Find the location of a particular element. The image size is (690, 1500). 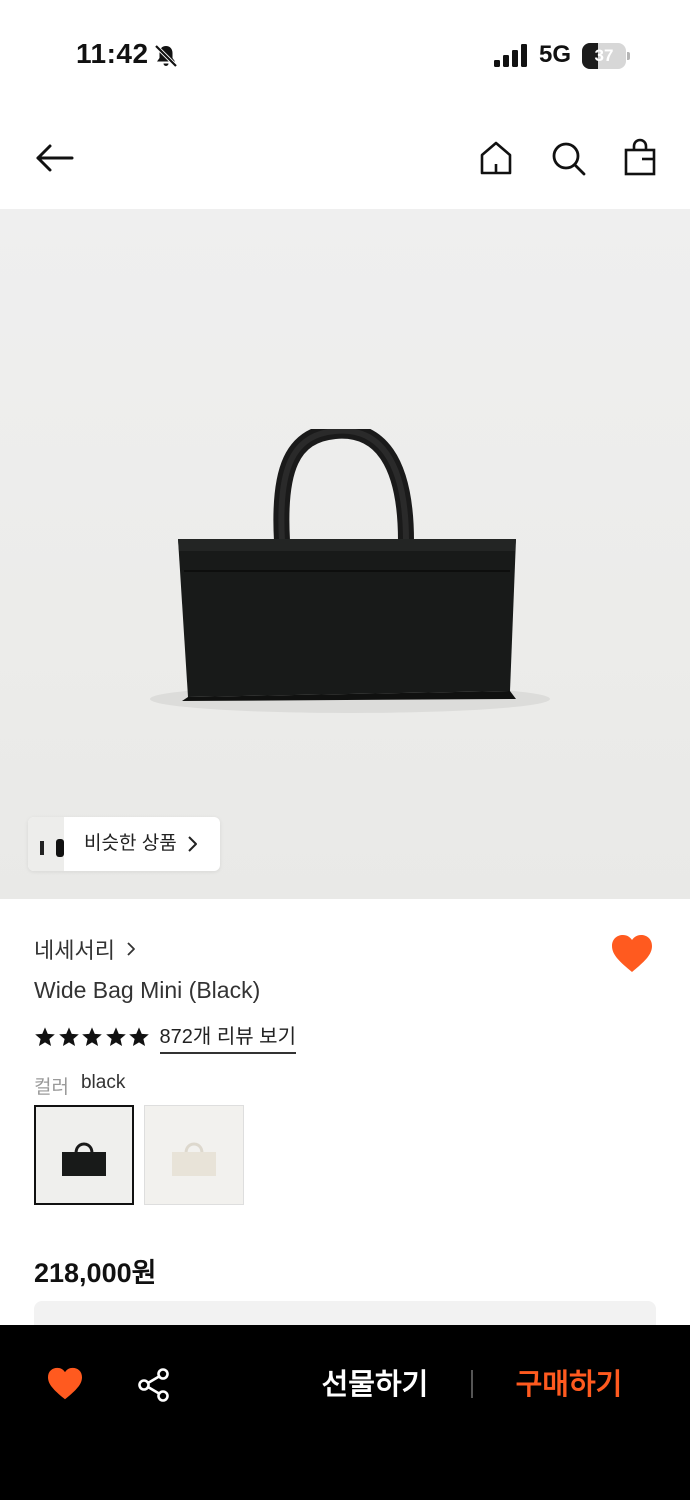

back-button is located at coordinates (54, 158).